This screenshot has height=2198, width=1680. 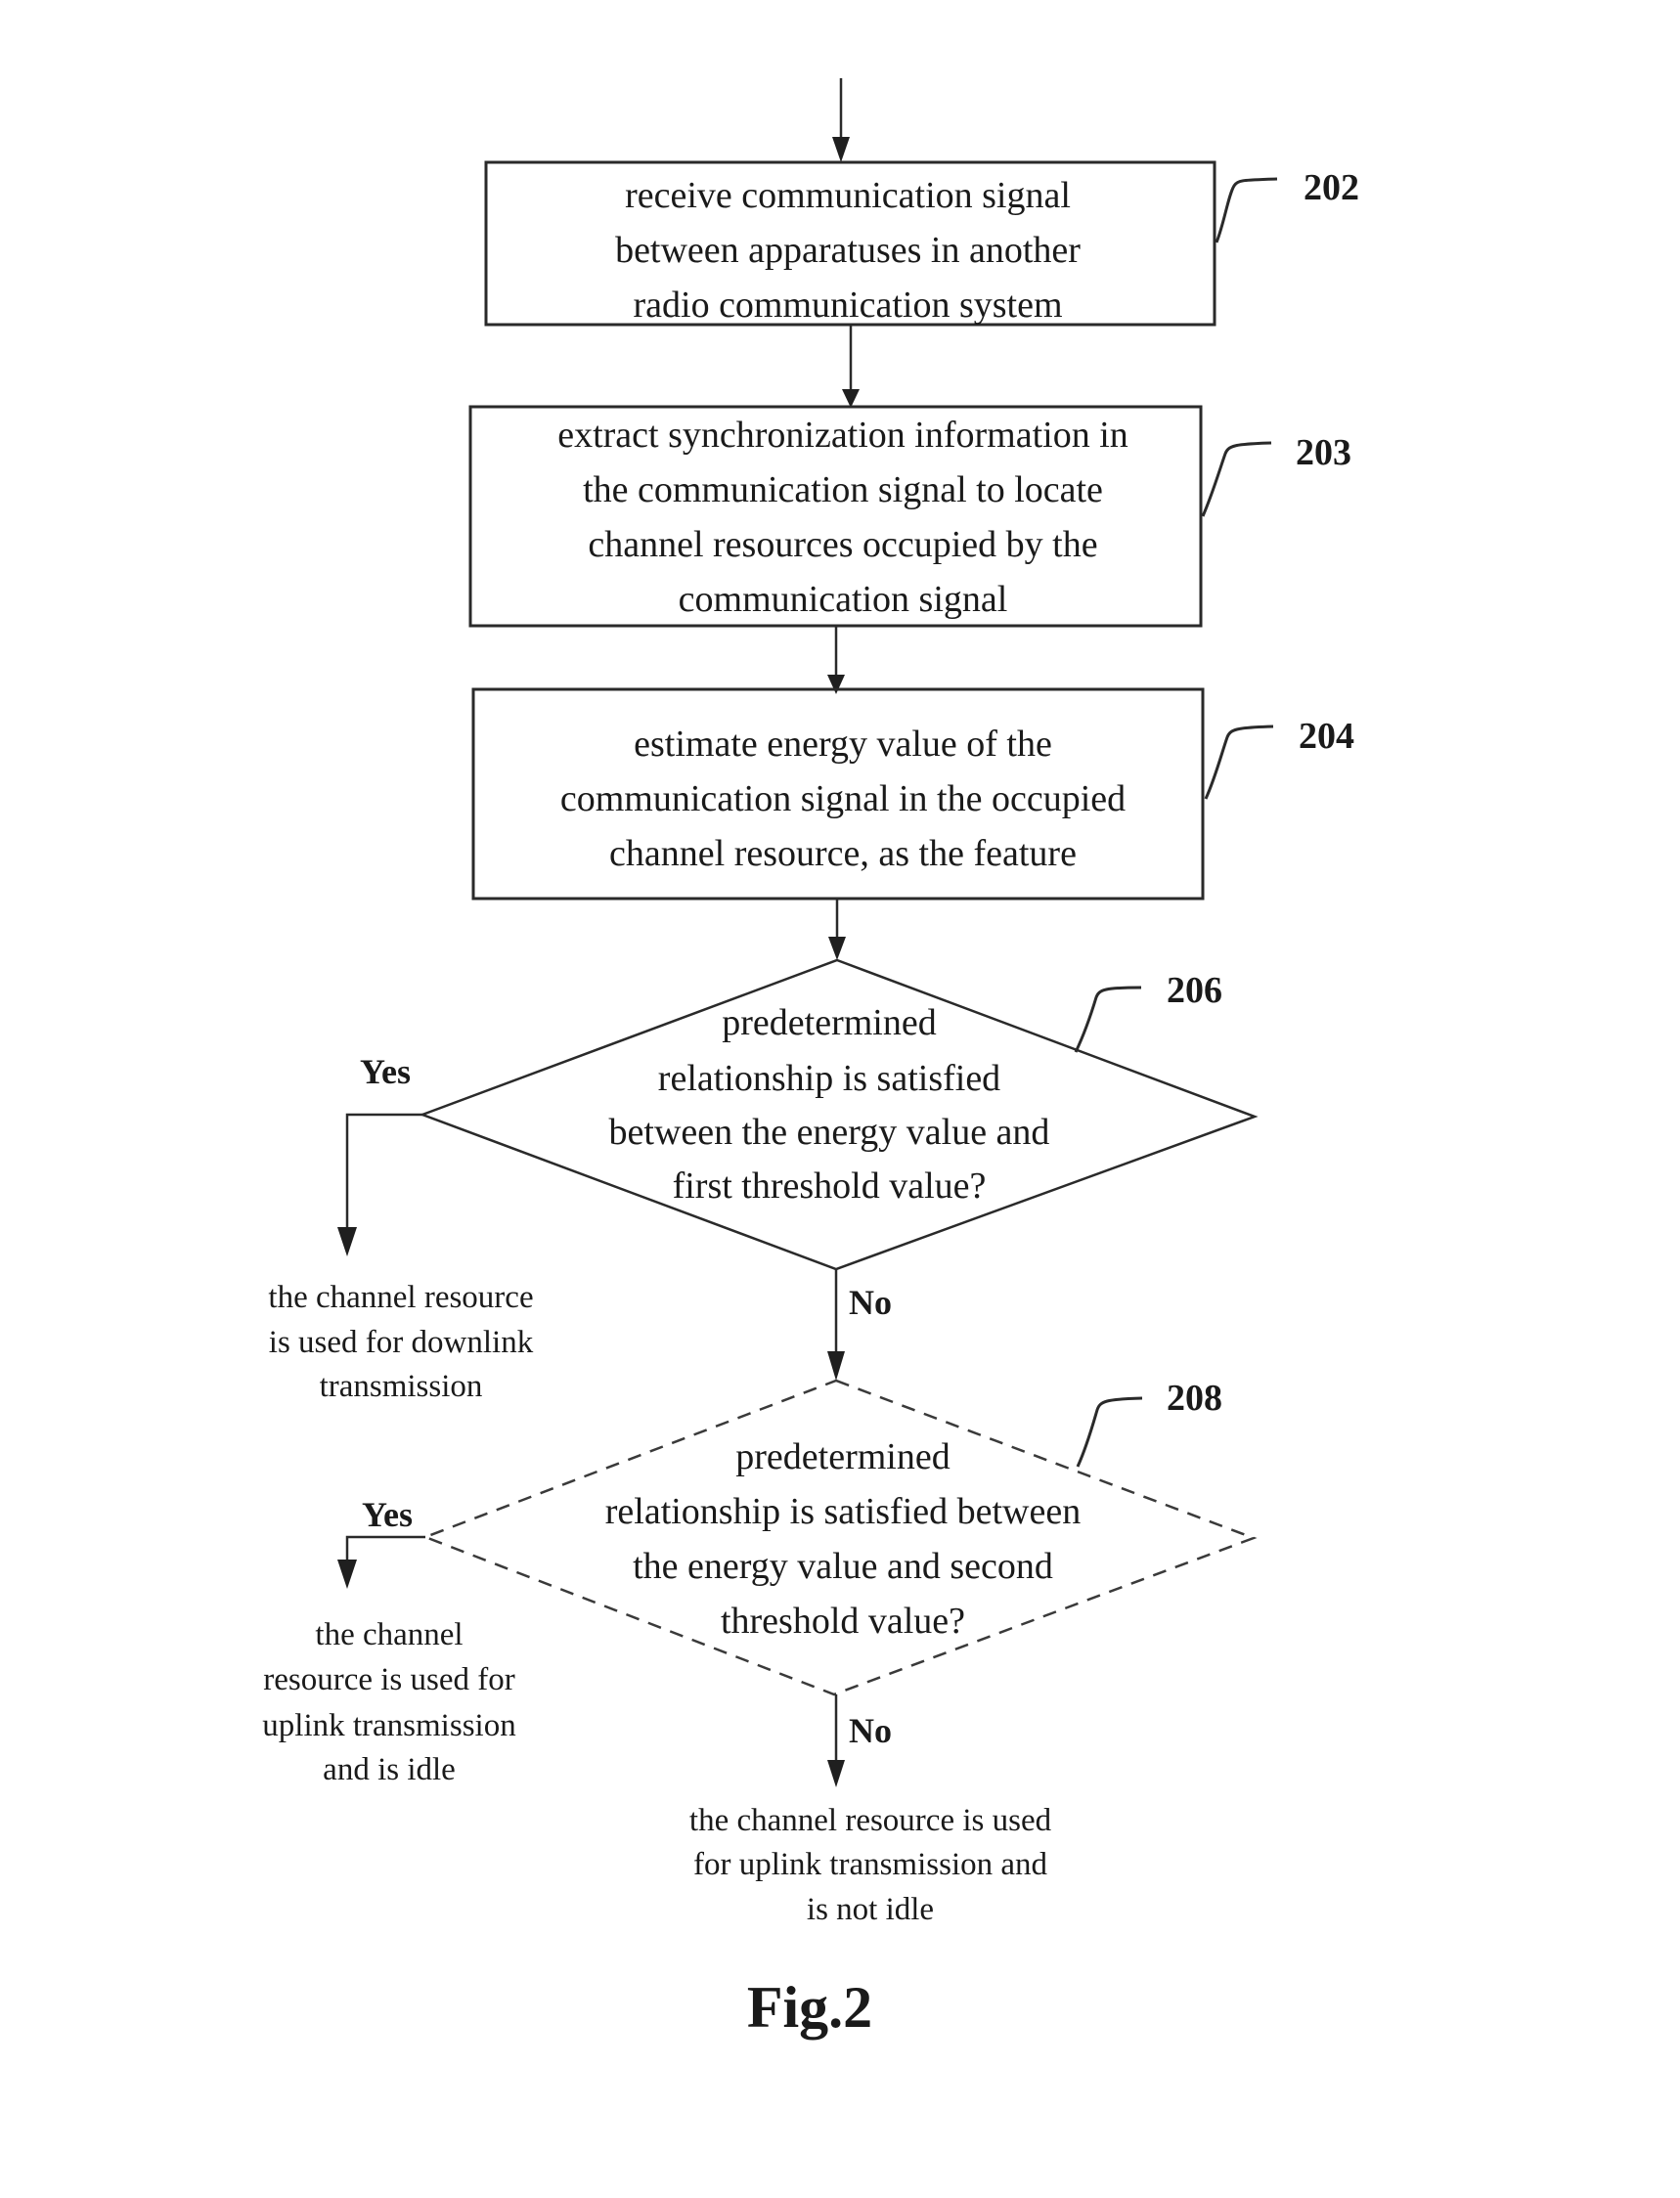 What do you see at coordinates (848, 195) in the screenshot?
I see `step-202-line-1: receive communication signal` at bounding box center [848, 195].